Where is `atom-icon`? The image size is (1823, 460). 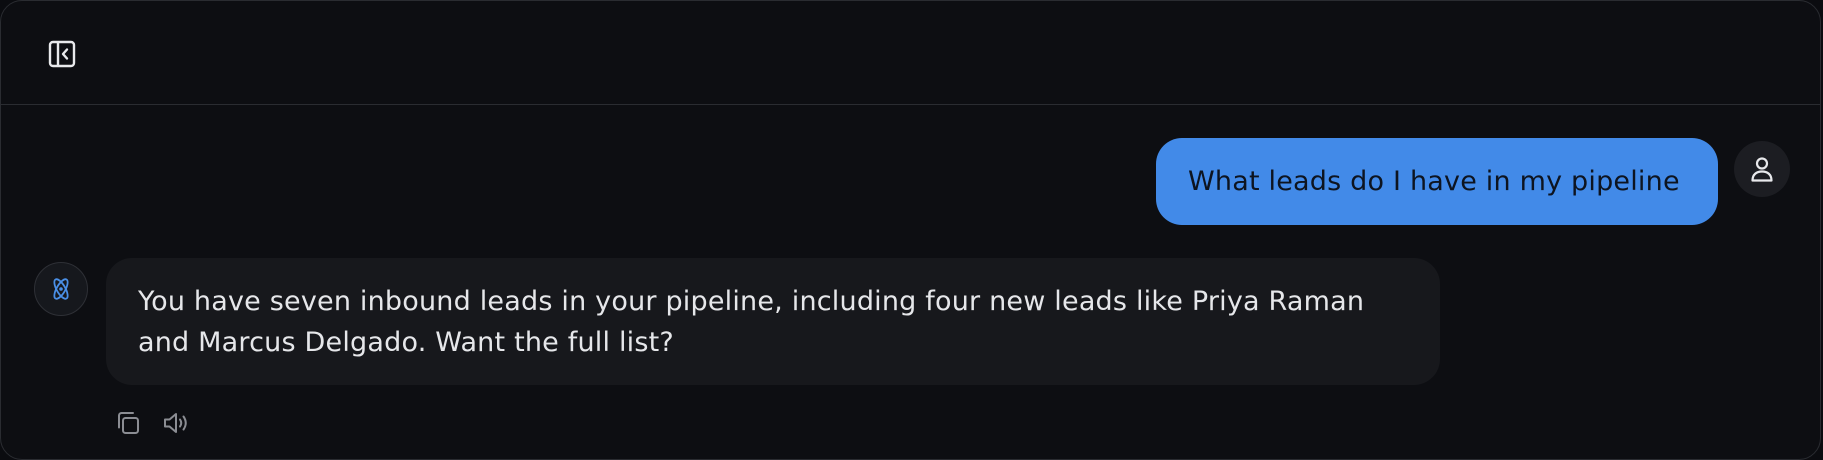 atom-icon is located at coordinates (61, 289).